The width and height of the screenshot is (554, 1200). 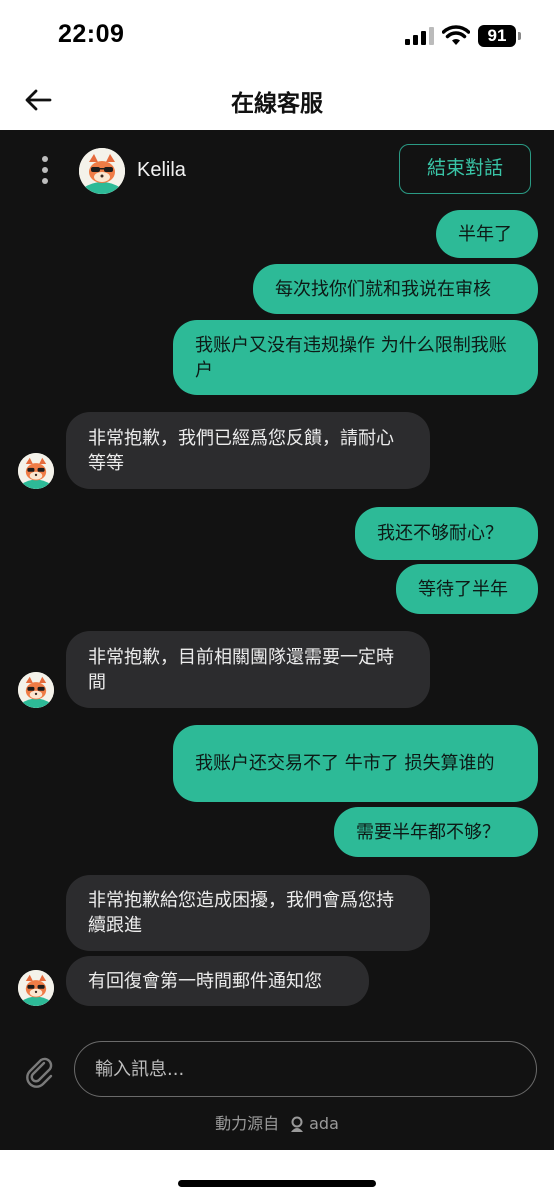 I want to click on message-user: 我账户还交易不了 牛市了 损失算谁的, so click(x=355, y=763).